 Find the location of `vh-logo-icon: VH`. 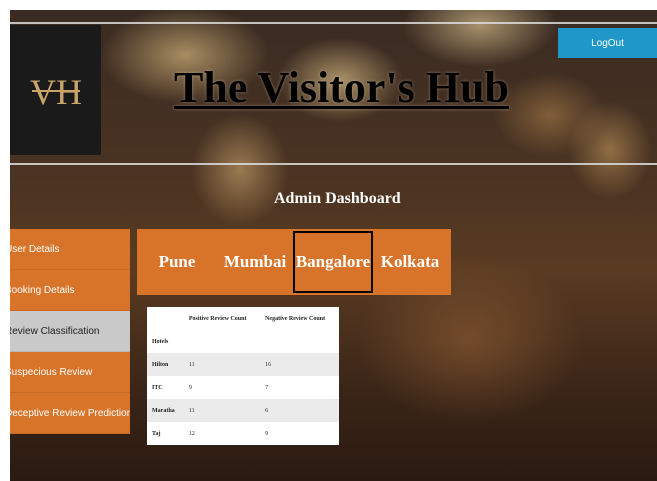

vh-logo-icon: VH is located at coordinates (56, 92).